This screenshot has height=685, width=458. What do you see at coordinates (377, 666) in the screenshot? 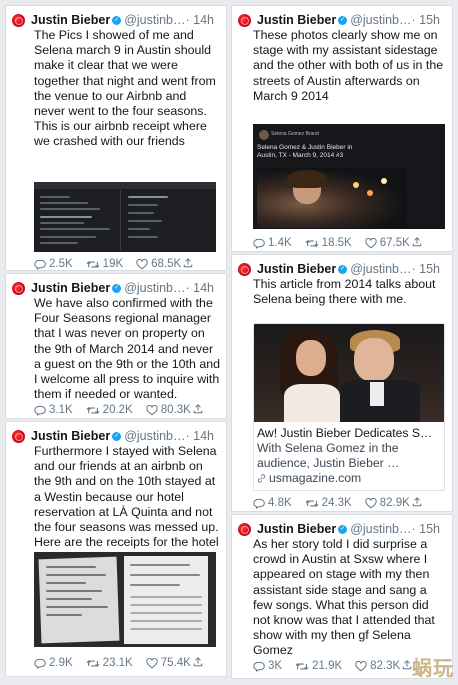
I see `like-button: 82.3K` at bounding box center [377, 666].